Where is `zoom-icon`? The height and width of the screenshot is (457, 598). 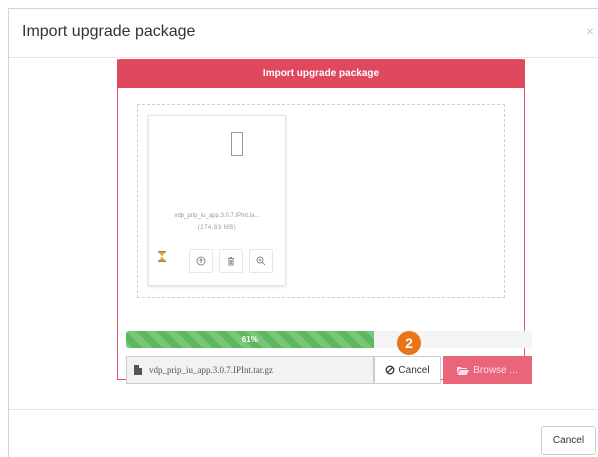 zoom-icon is located at coordinates (261, 261).